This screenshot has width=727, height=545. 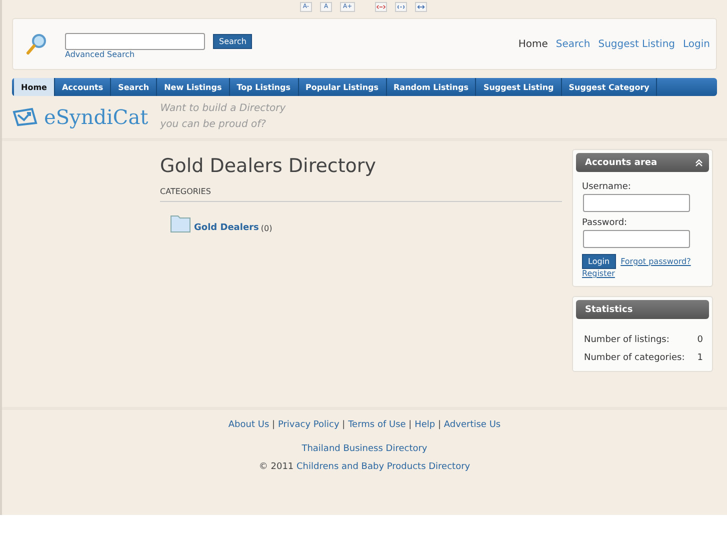 I want to click on footer-link: Terms of Use, so click(x=377, y=425).